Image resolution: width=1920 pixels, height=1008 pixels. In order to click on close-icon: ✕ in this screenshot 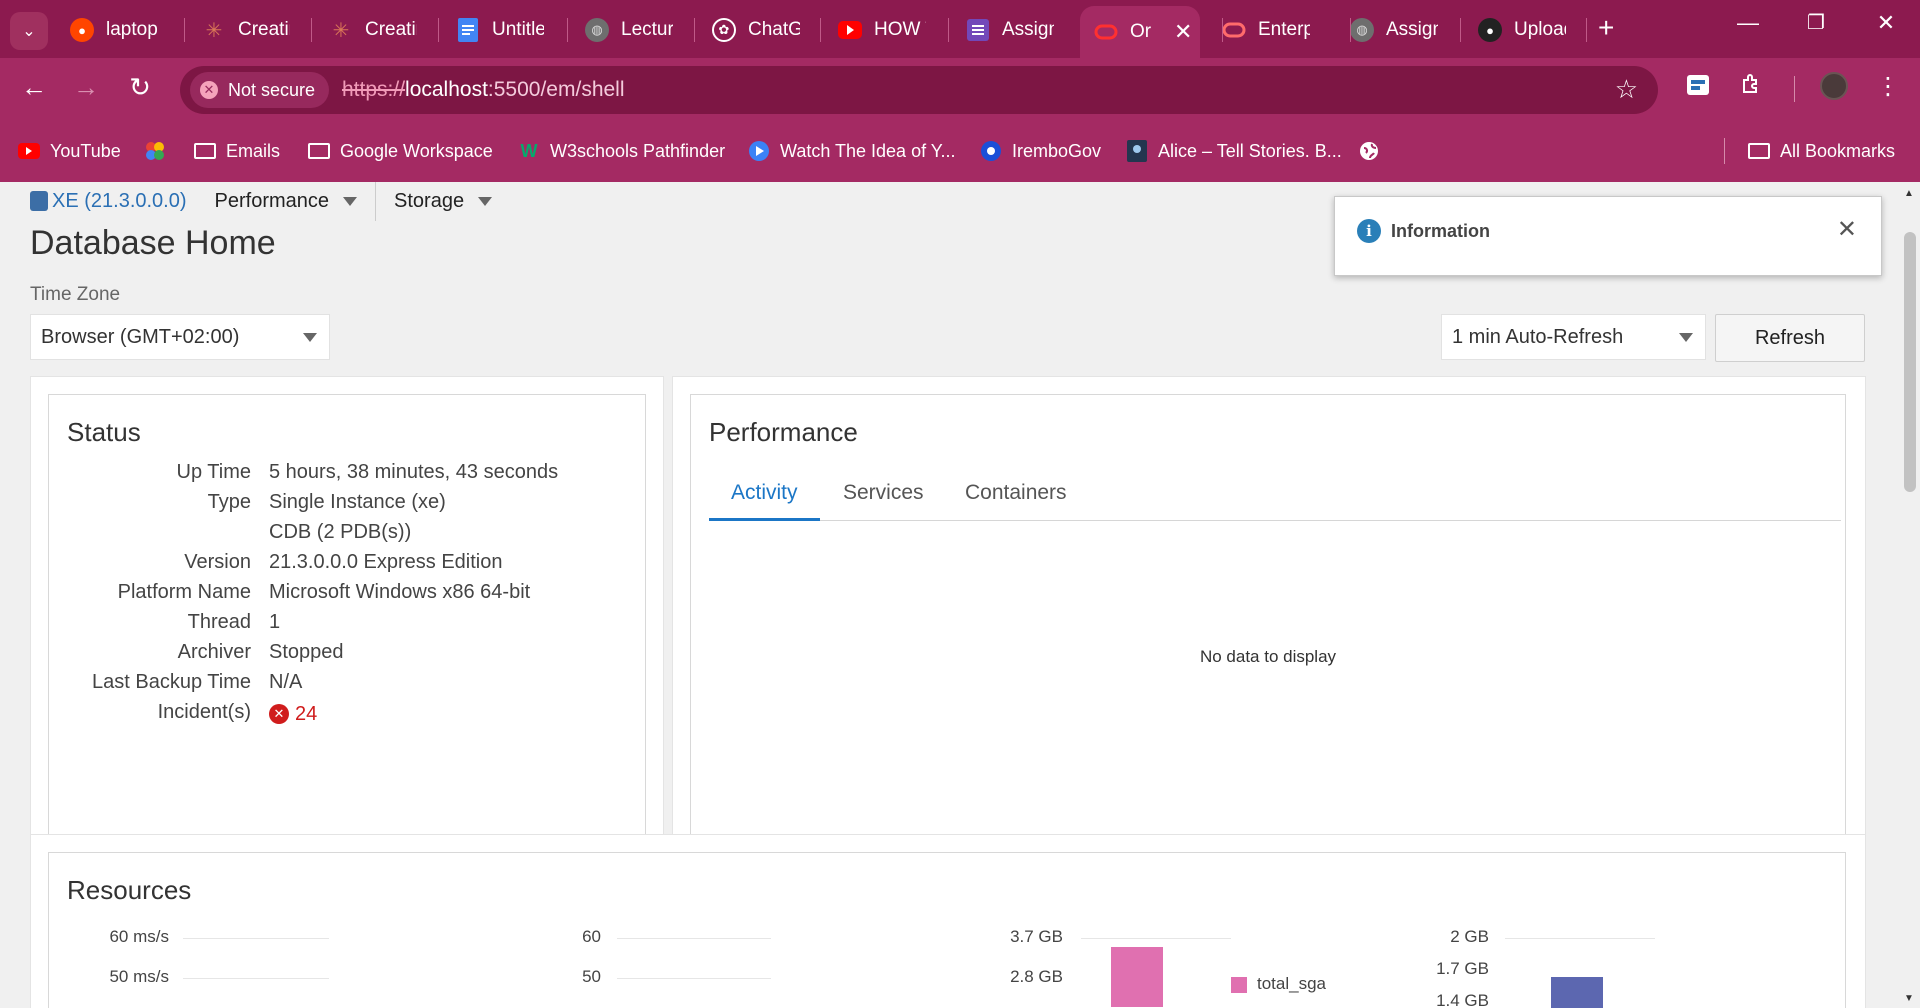, I will do `click(1847, 229)`.